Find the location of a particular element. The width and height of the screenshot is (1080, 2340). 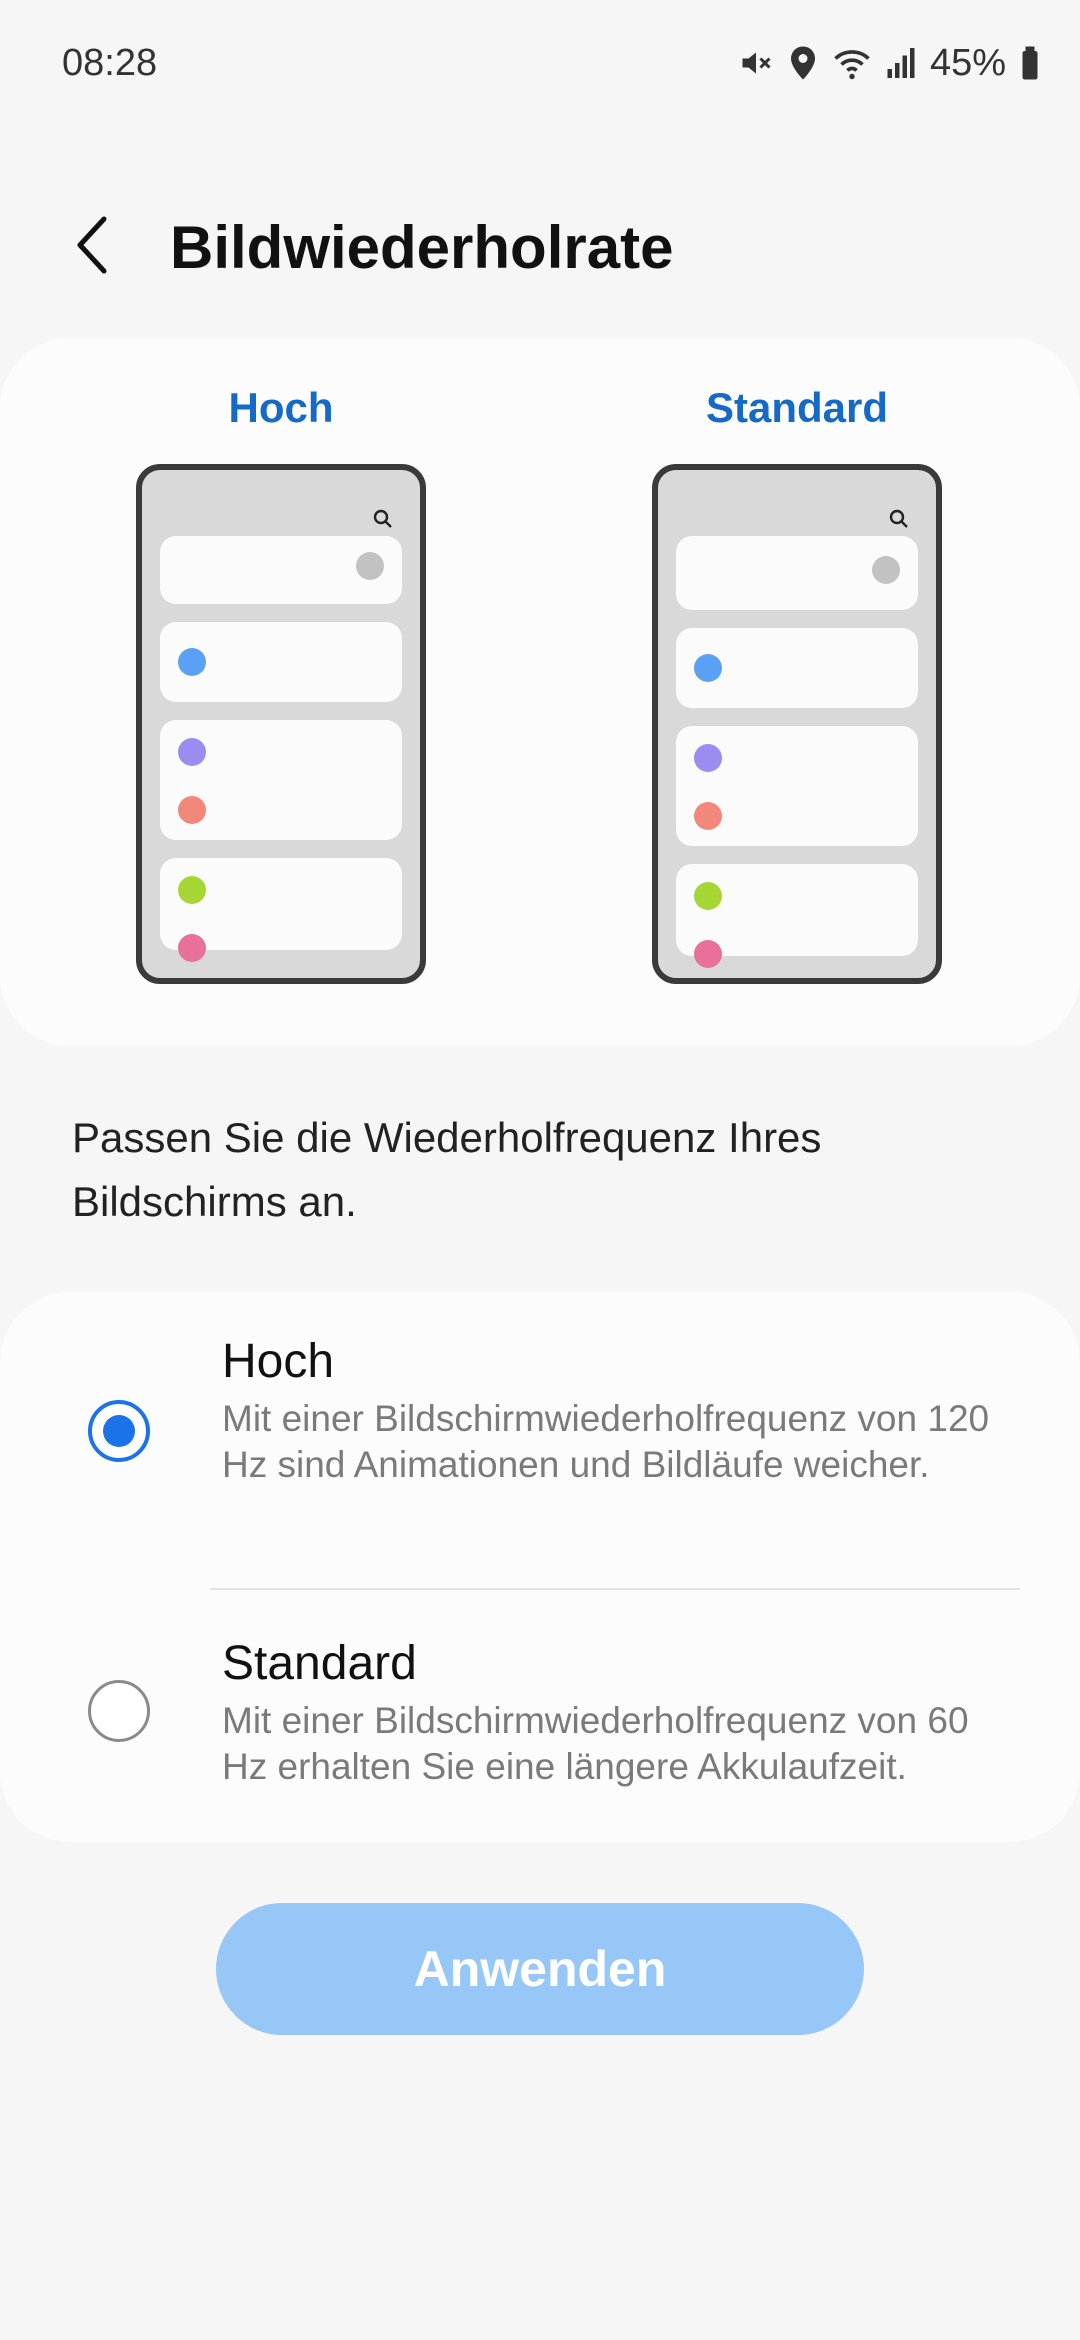

option-divider is located at coordinates (615, 1589).